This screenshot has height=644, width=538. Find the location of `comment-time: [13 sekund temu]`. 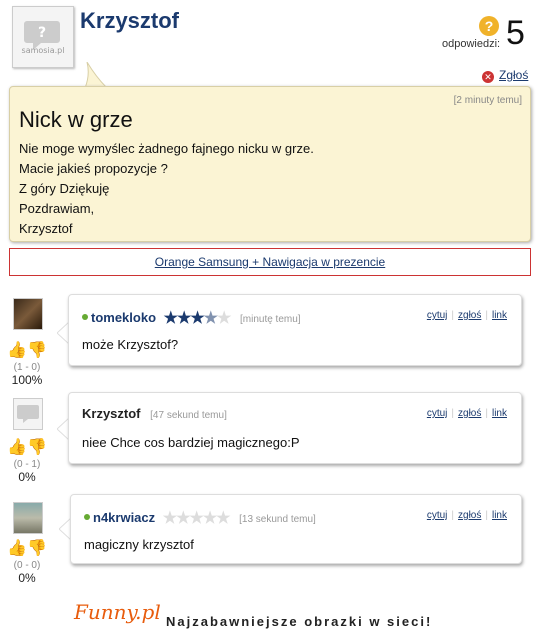

comment-time: [13 sekund temu] is located at coordinates (277, 519).